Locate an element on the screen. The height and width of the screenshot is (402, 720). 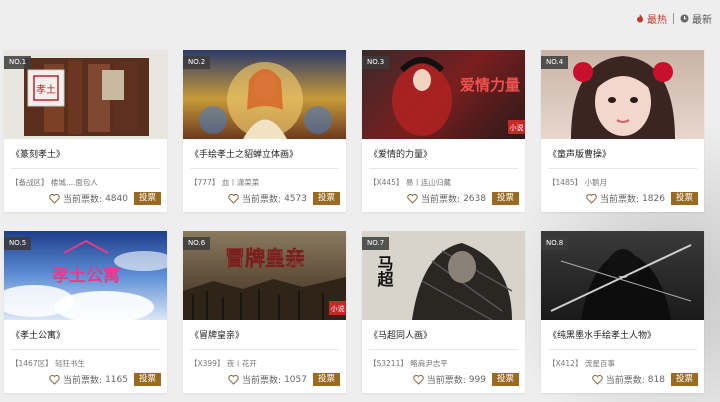
entry-thumbnail: 爱情力量 小说 NO.3 is located at coordinates (443, 94).